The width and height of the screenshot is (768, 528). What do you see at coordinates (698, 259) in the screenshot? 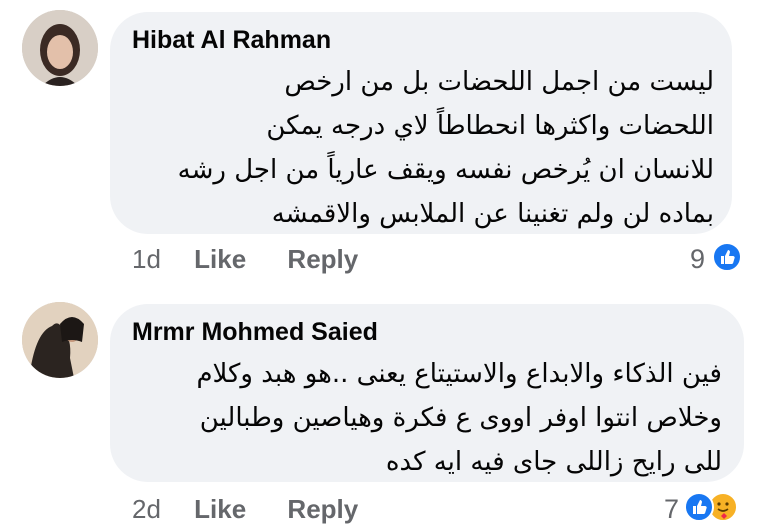
I see `reaction-count: 9` at bounding box center [698, 259].